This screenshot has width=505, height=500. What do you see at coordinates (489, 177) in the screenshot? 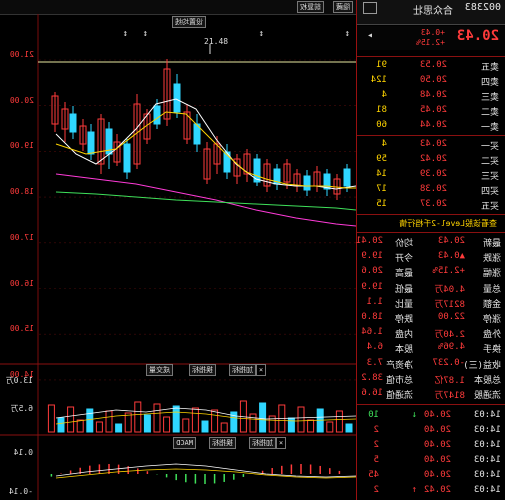
I see `buy-level-label: 买三` at bounding box center [489, 177].